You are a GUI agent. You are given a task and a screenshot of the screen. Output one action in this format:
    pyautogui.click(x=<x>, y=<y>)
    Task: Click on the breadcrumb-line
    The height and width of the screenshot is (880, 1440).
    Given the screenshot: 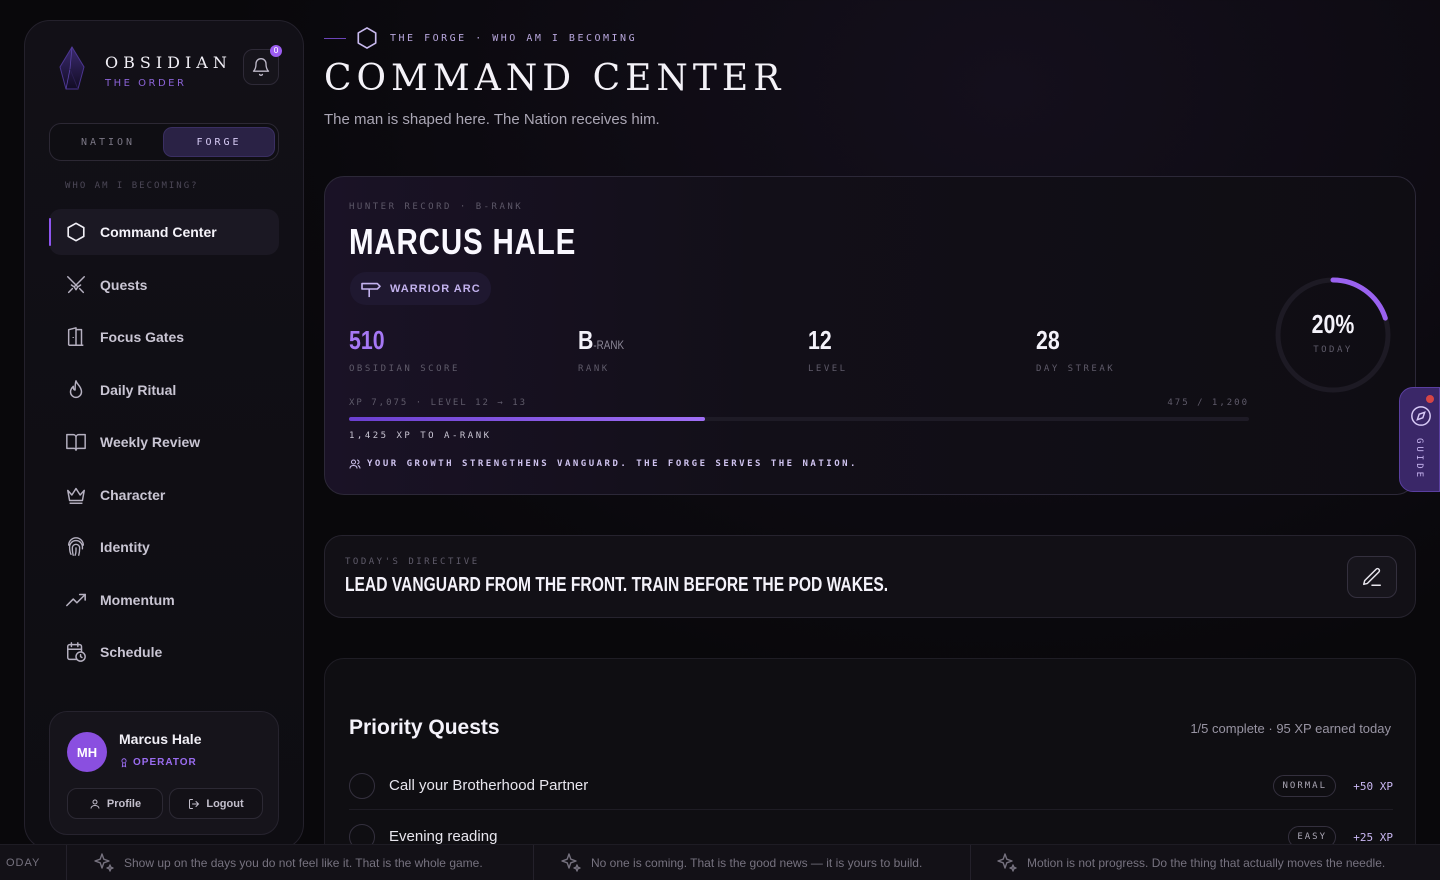 What is the action you would take?
    pyautogui.click(x=335, y=38)
    